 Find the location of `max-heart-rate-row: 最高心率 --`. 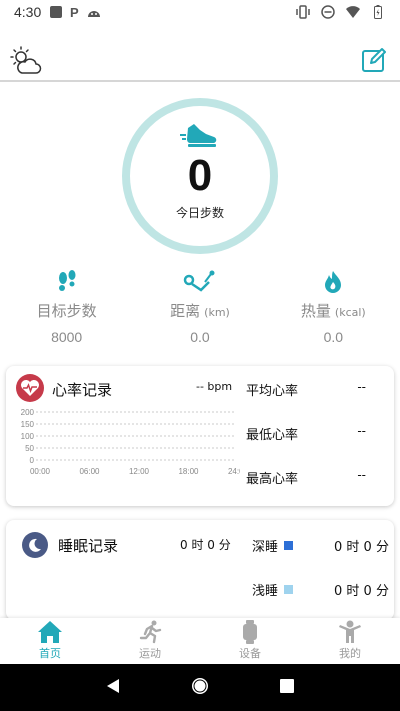

max-heart-rate-row: 最高心率 -- is located at coordinates (311, 477).